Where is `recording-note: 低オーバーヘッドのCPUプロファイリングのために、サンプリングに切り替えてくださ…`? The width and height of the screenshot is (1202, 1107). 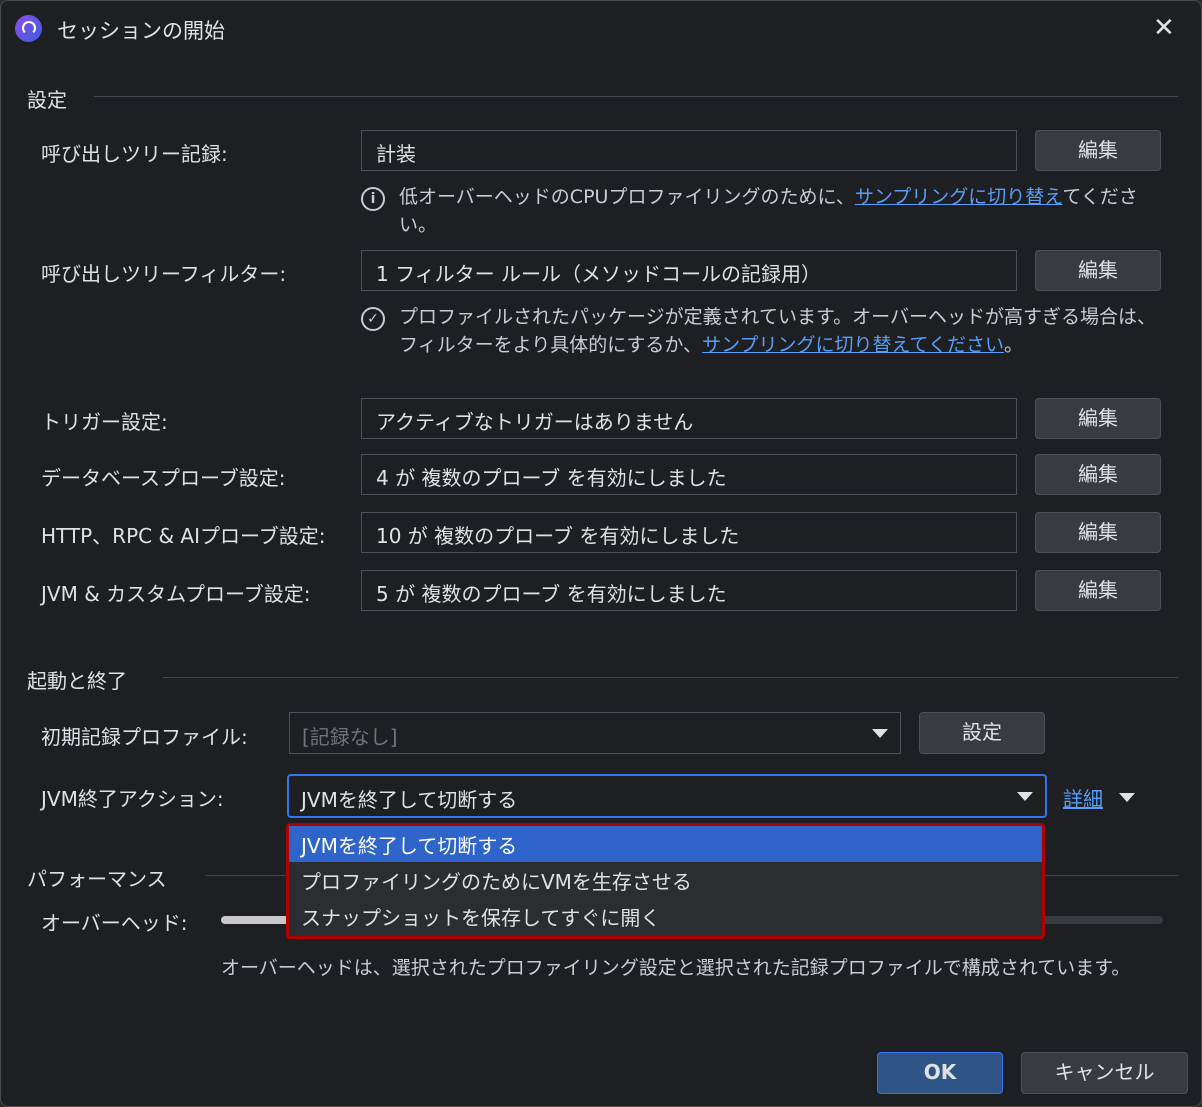
recording-note: 低オーバーヘッドのCPUプロファイリングのために、サンプリングに切り替えてくださ… is located at coordinates (768, 211).